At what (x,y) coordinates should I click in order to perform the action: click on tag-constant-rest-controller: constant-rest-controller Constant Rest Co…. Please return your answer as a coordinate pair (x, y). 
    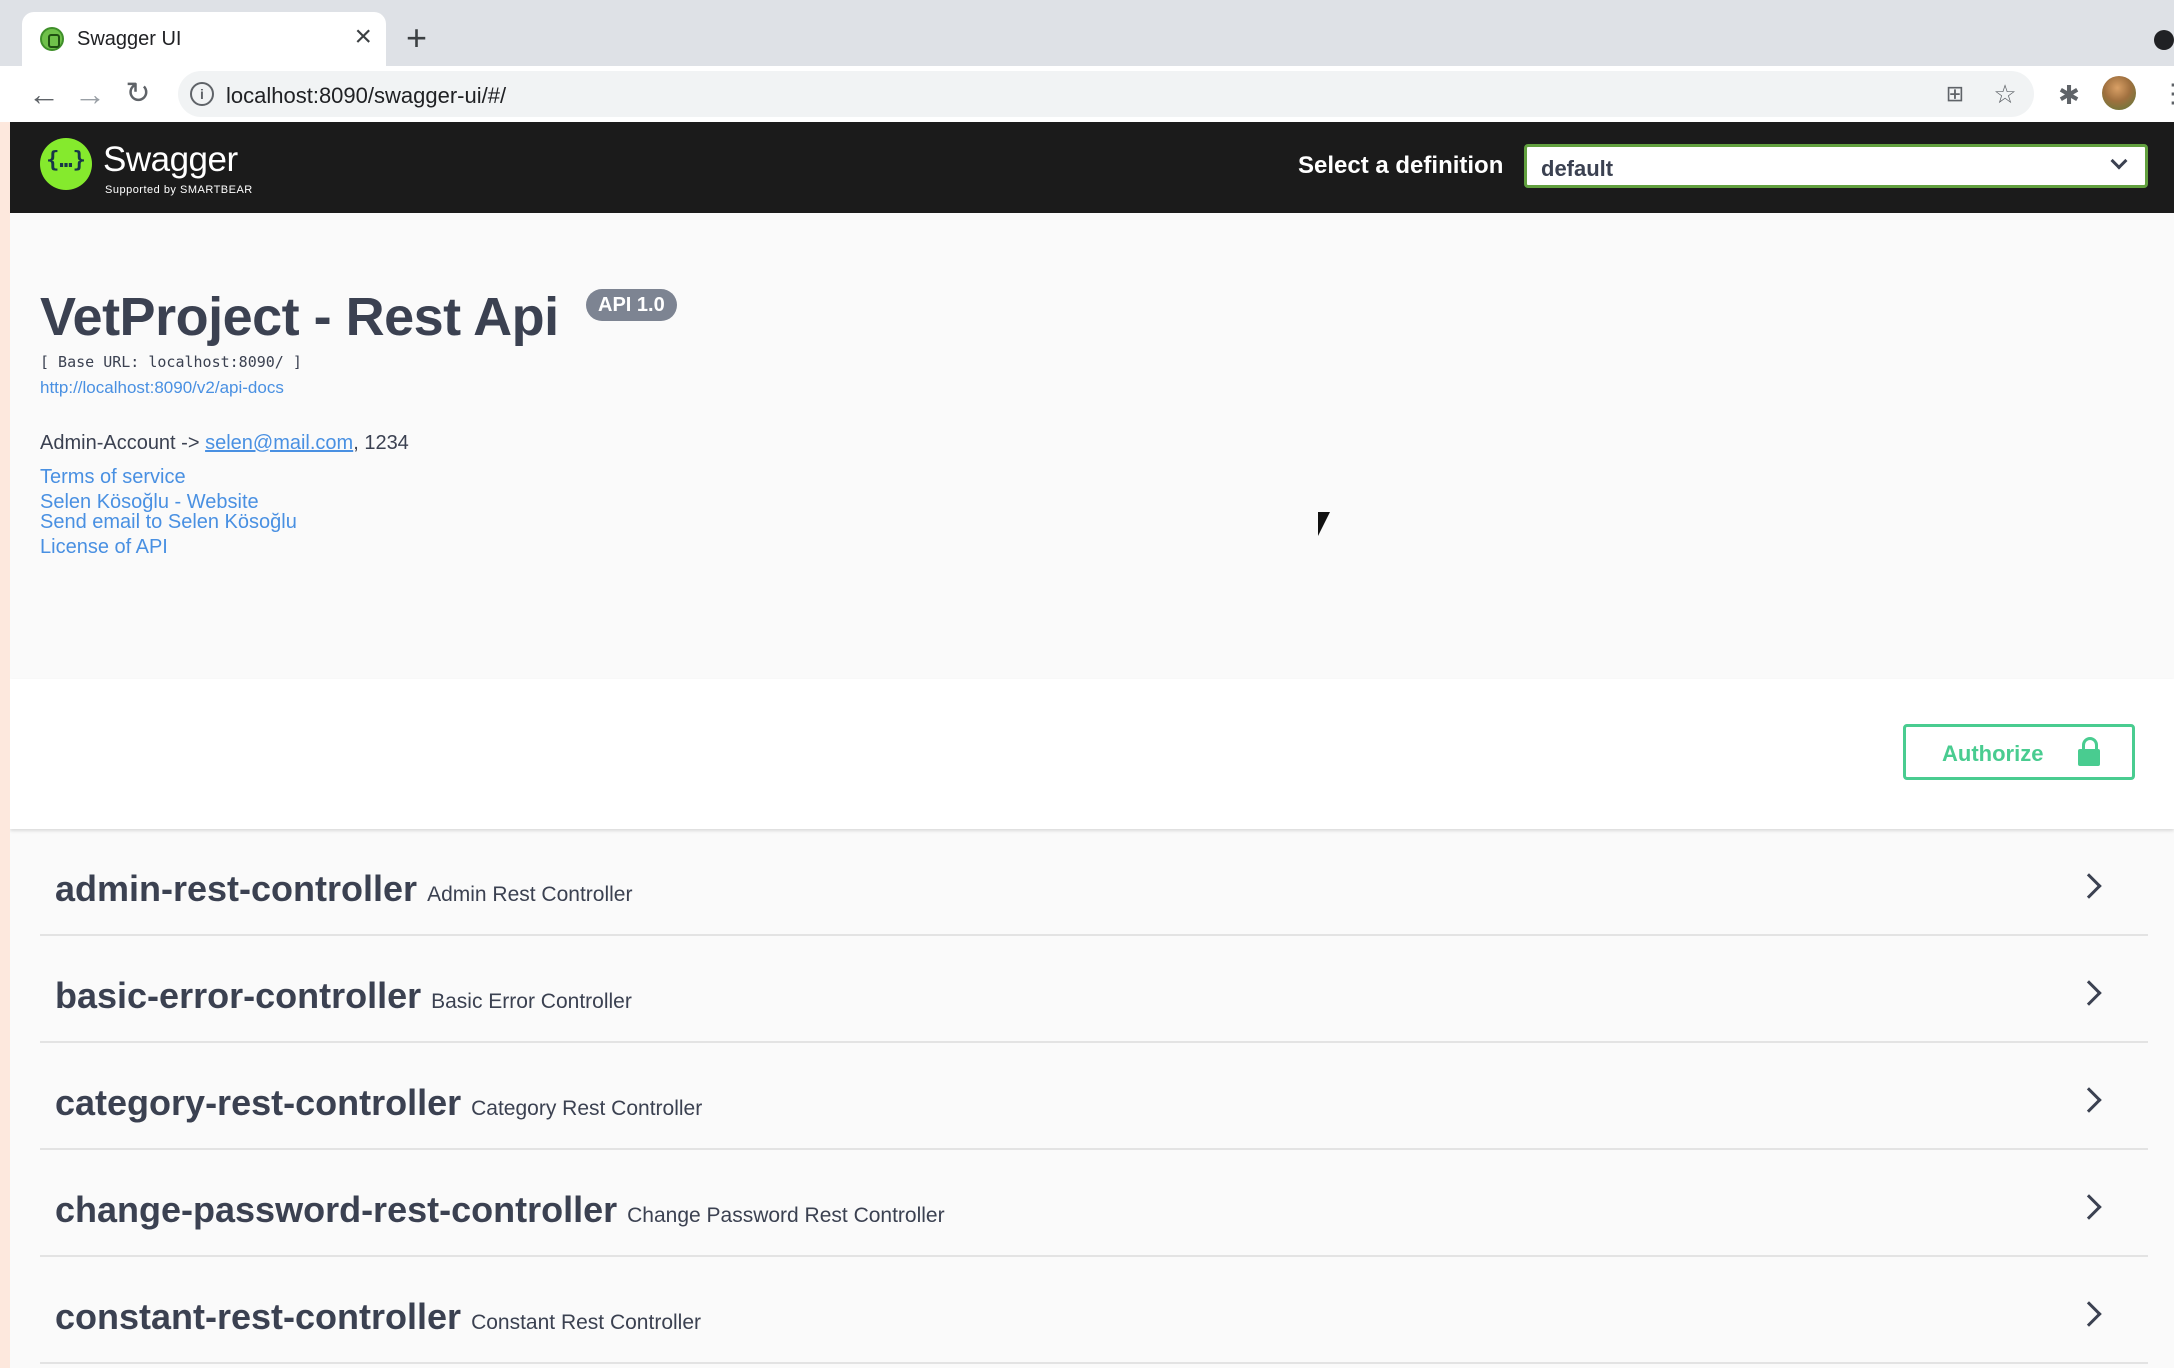
    Looking at the image, I should click on (1094, 1310).